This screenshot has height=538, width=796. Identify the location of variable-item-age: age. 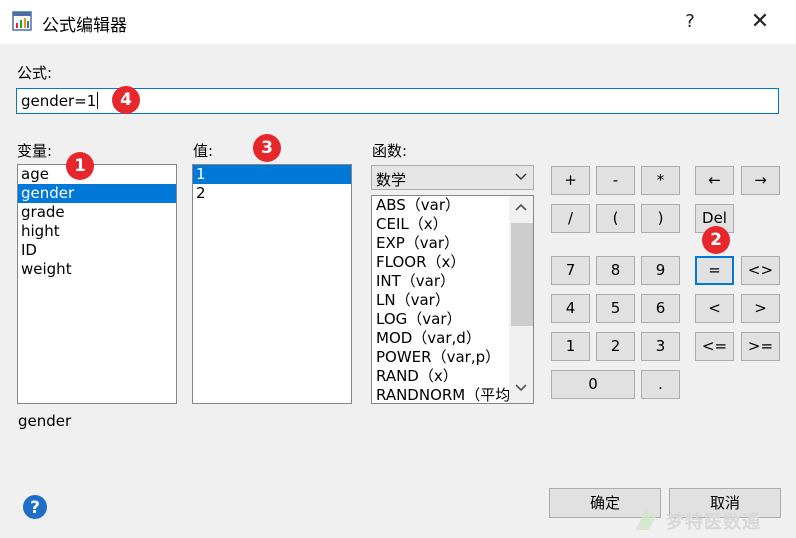
(97, 174).